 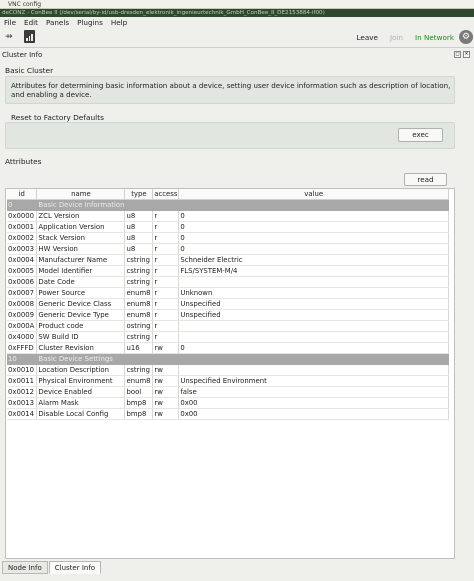 What do you see at coordinates (237, 4) in the screenshot?
I see `vnc-title-bar: VNC config` at bounding box center [237, 4].